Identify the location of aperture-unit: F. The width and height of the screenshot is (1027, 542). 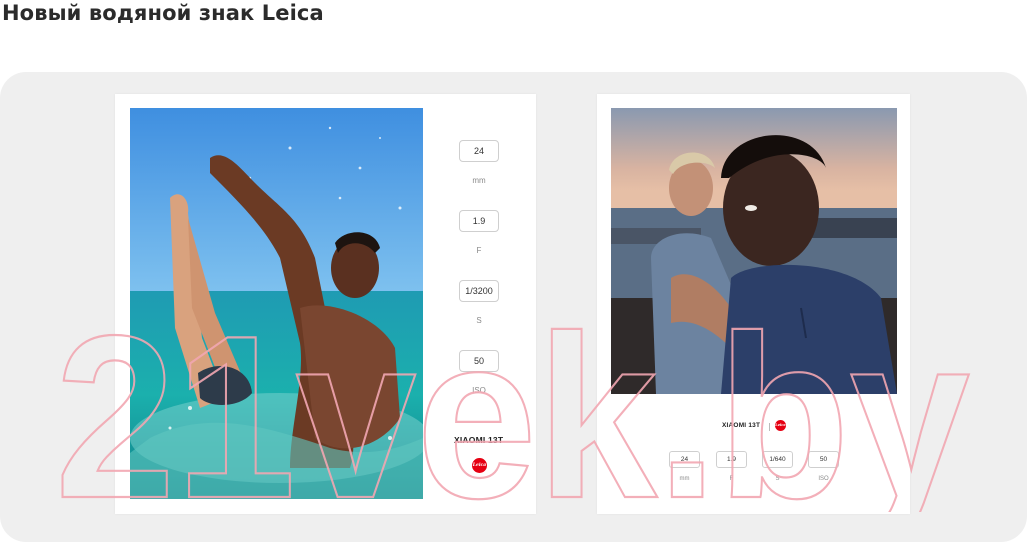
(479, 250).